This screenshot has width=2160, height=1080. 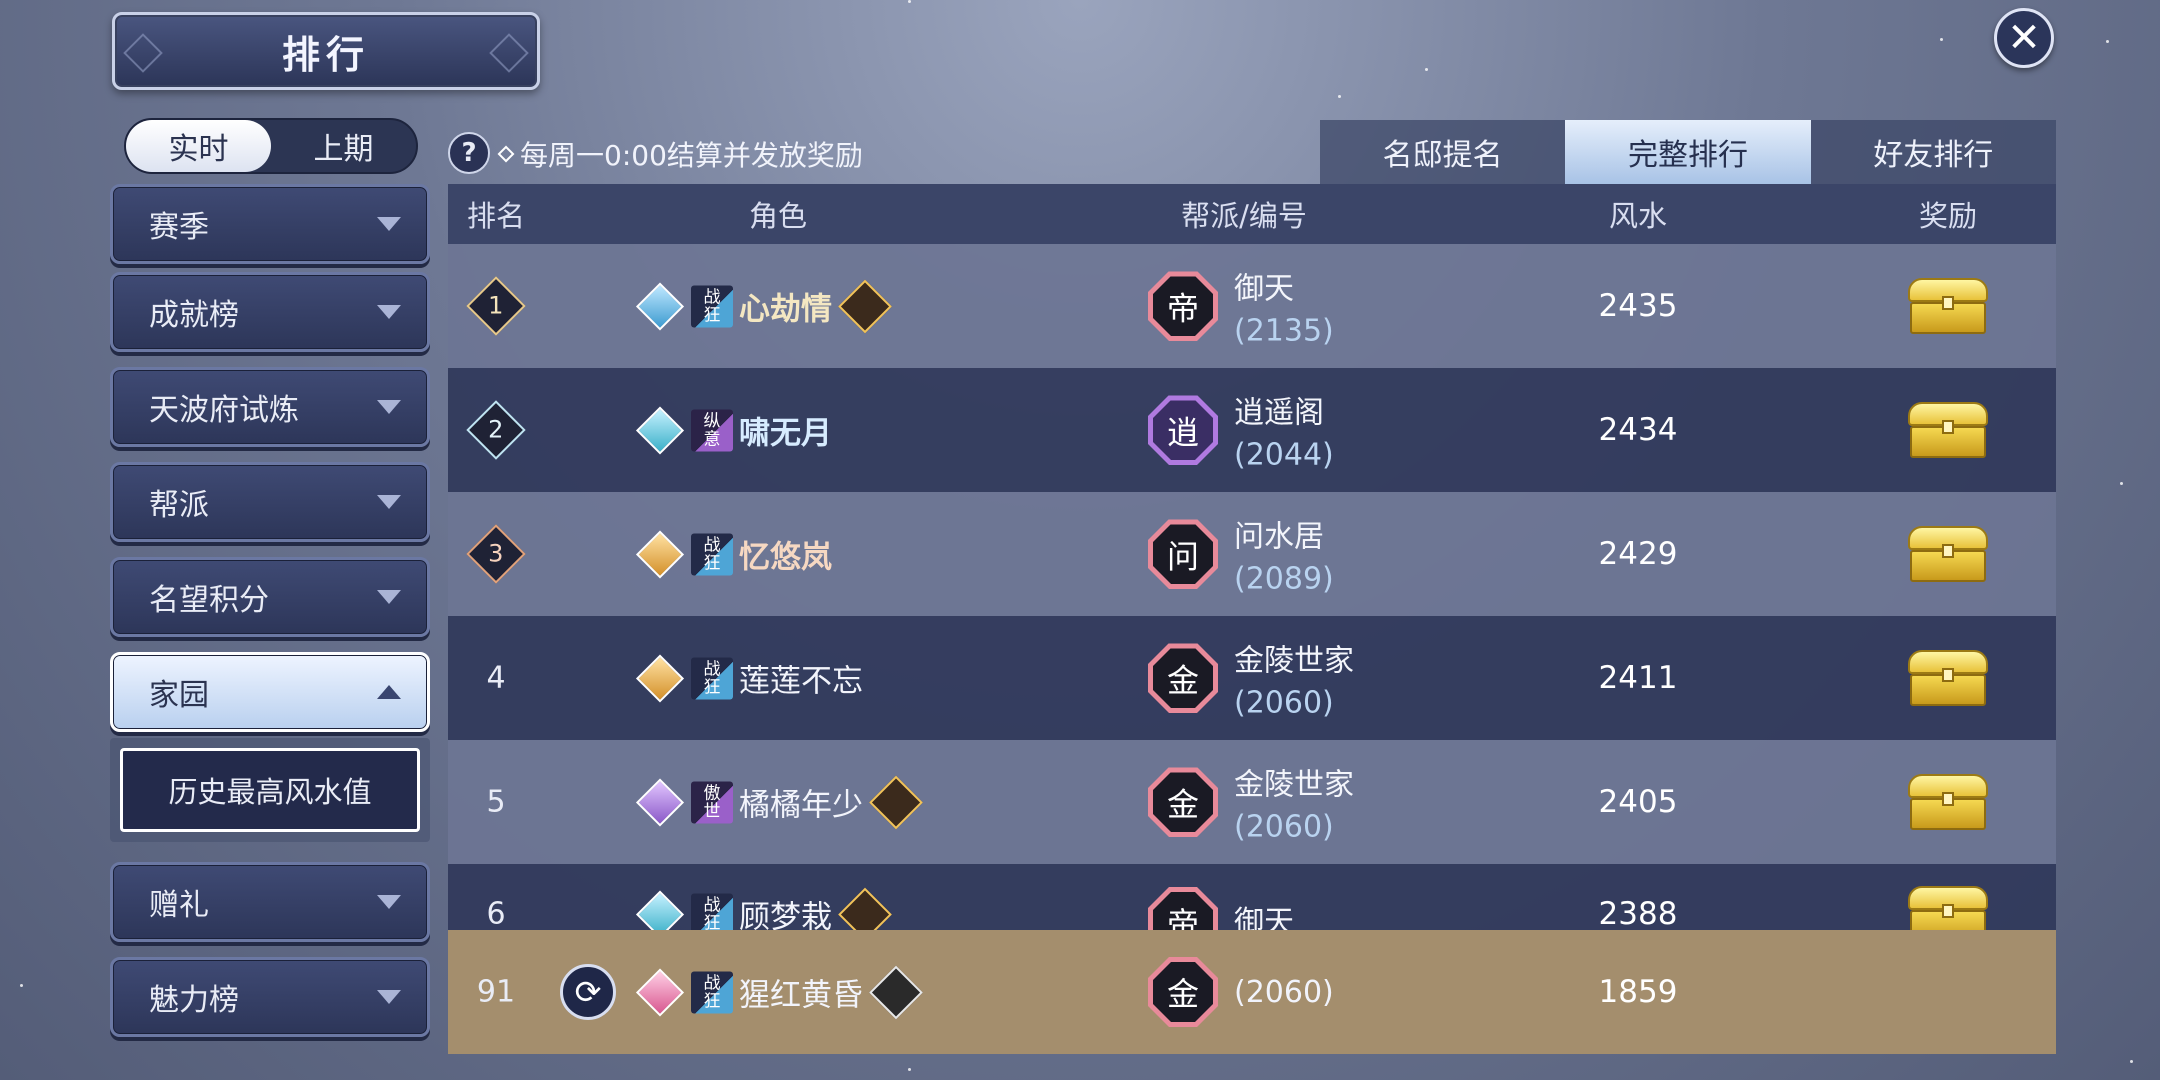 What do you see at coordinates (270, 224) in the screenshot?
I see `sidebar-item-season: 赛季` at bounding box center [270, 224].